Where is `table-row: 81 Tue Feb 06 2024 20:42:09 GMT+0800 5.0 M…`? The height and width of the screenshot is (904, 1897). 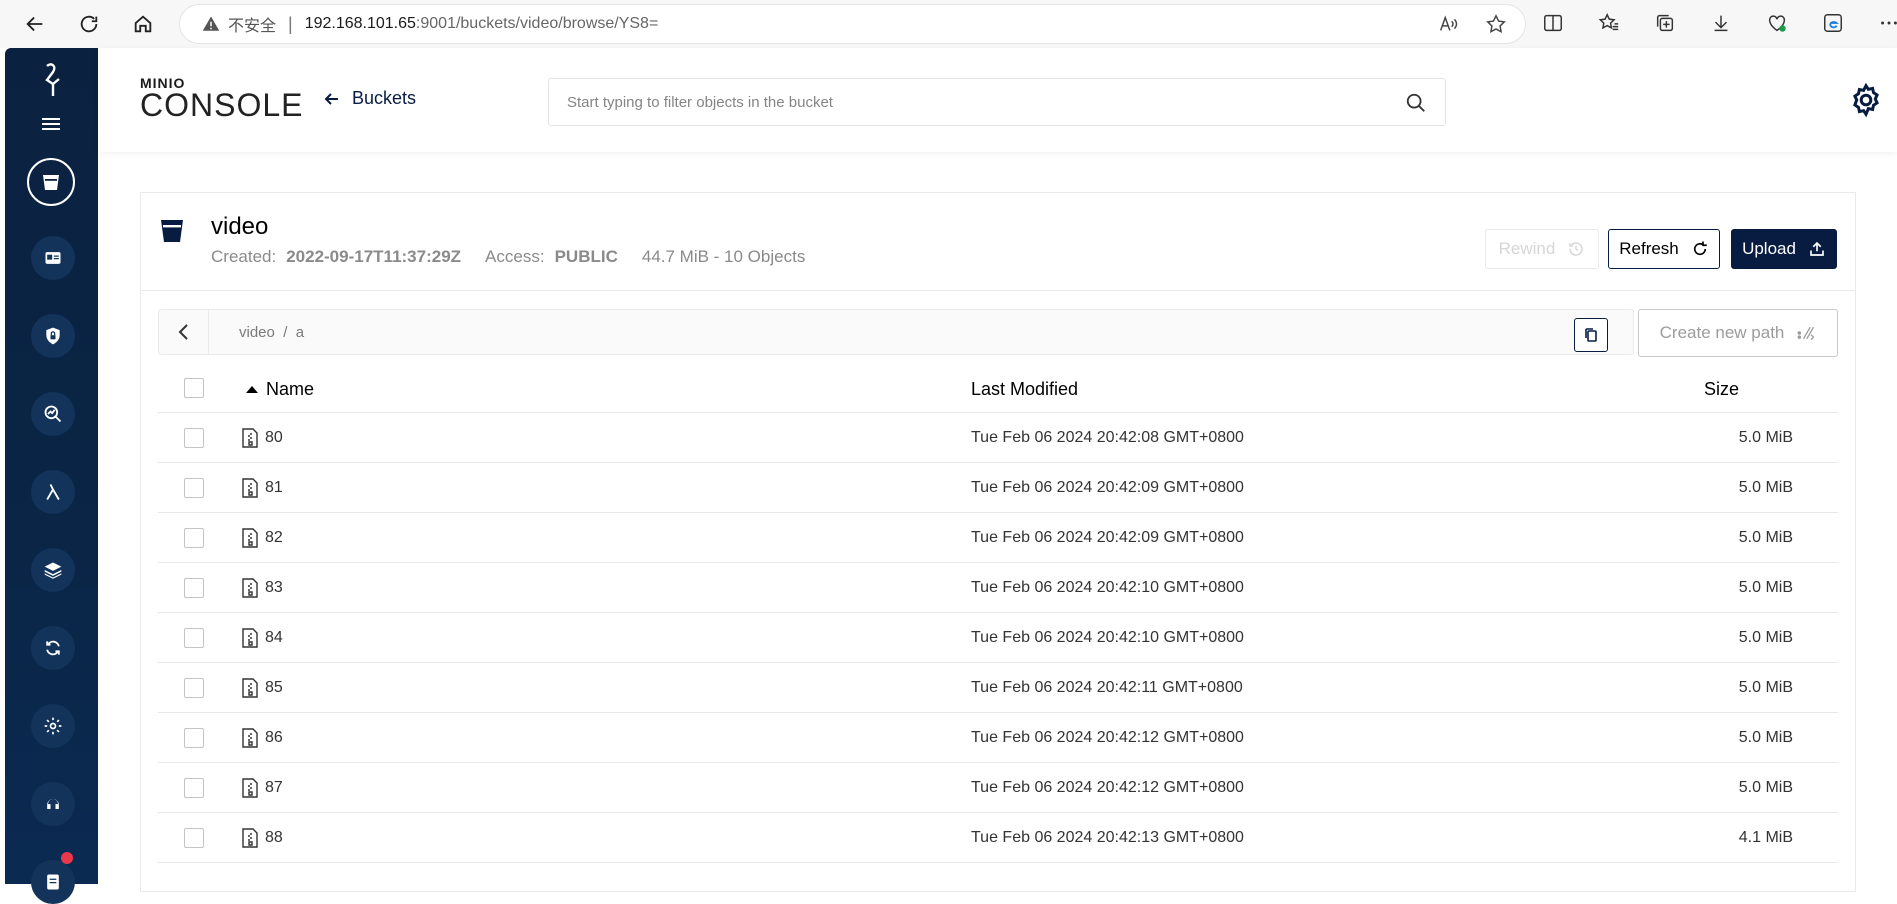
table-row: 81 Tue Feb 06 2024 20:42:09 GMT+0800 5.0 M… is located at coordinates (998, 488).